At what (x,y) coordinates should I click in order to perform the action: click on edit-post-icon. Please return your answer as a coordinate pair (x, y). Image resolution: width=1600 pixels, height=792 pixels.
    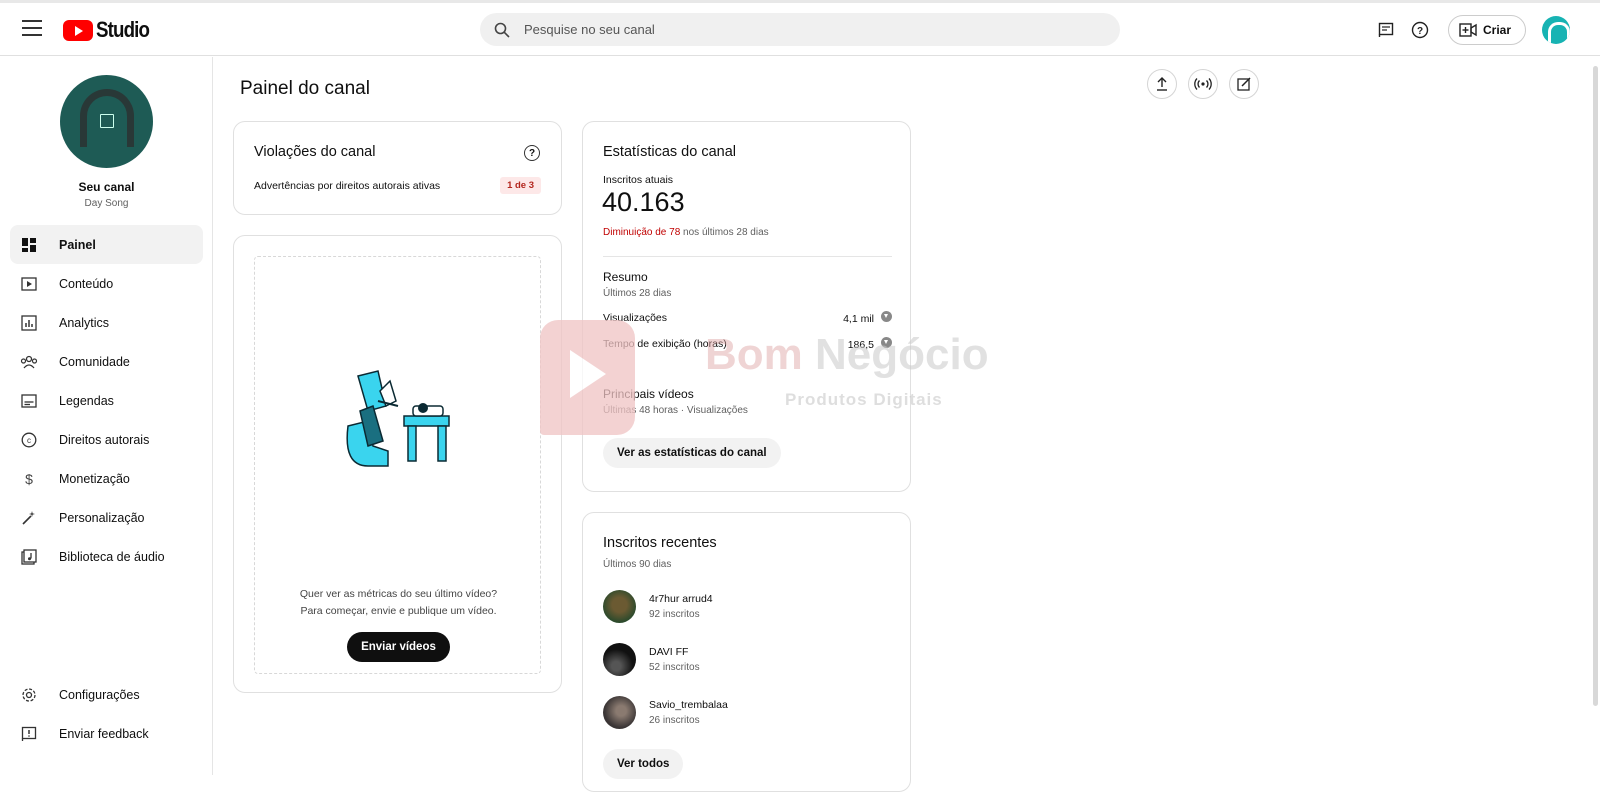
    Looking at the image, I should click on (1244, 84).